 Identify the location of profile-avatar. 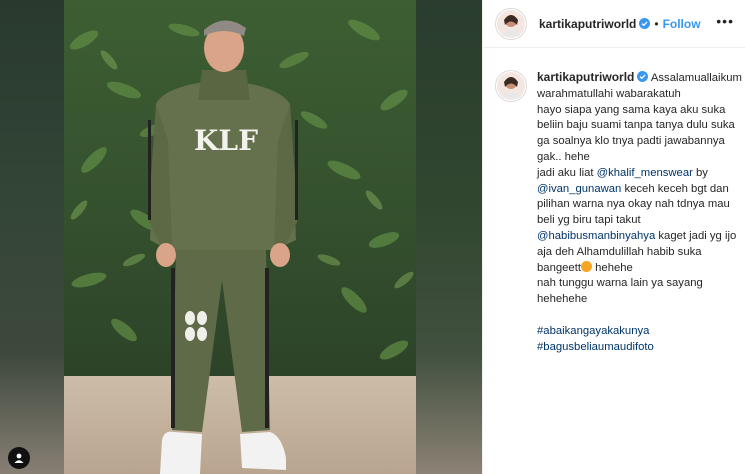
(511, 23).